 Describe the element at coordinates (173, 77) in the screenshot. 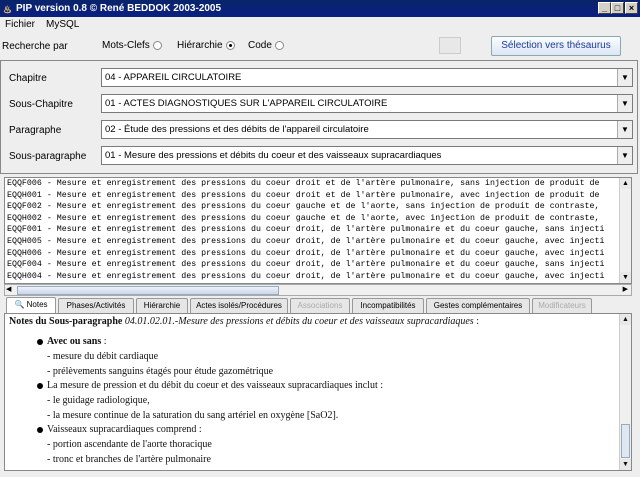

I see `select-value: 04 - APPAREIL CIRCULATOIRE` at that location.